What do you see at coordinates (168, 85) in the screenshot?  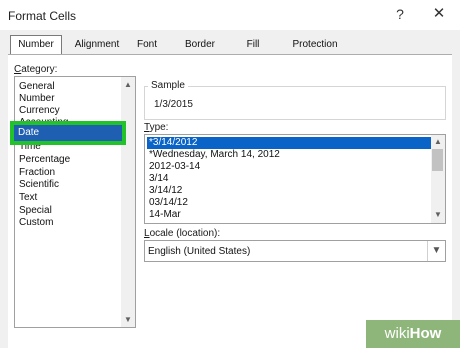 I see `sample-label: Sample` at bounding box center [168, 85].